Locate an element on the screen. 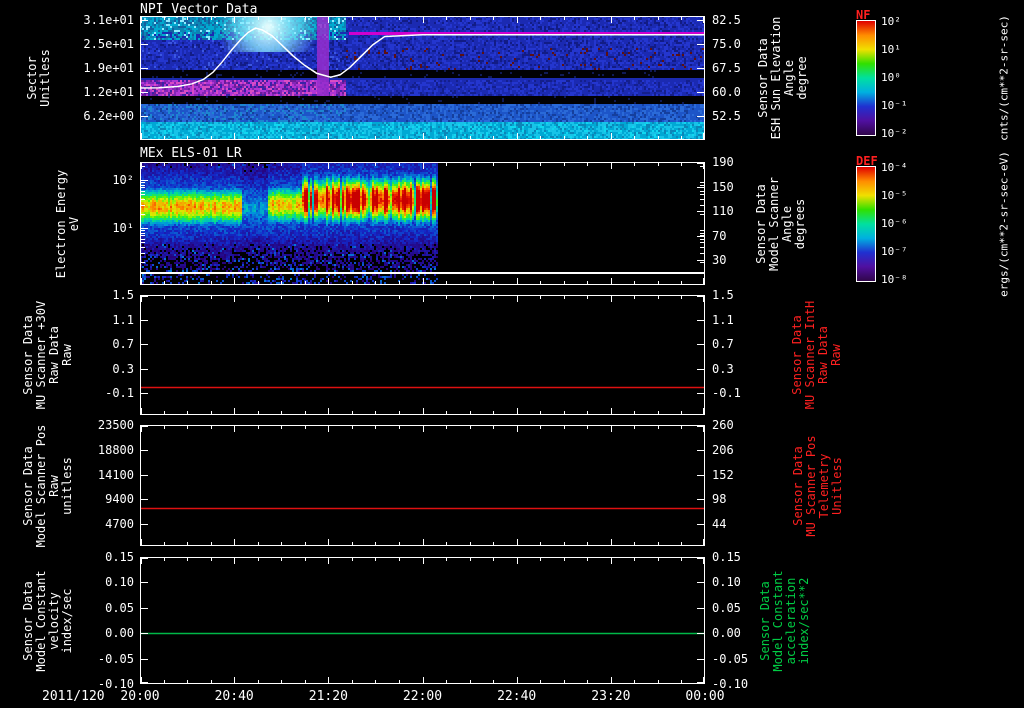 This screenshot has width=1024, height=708. x-tick-label: 20:40 is located at coordinates (234, 696).